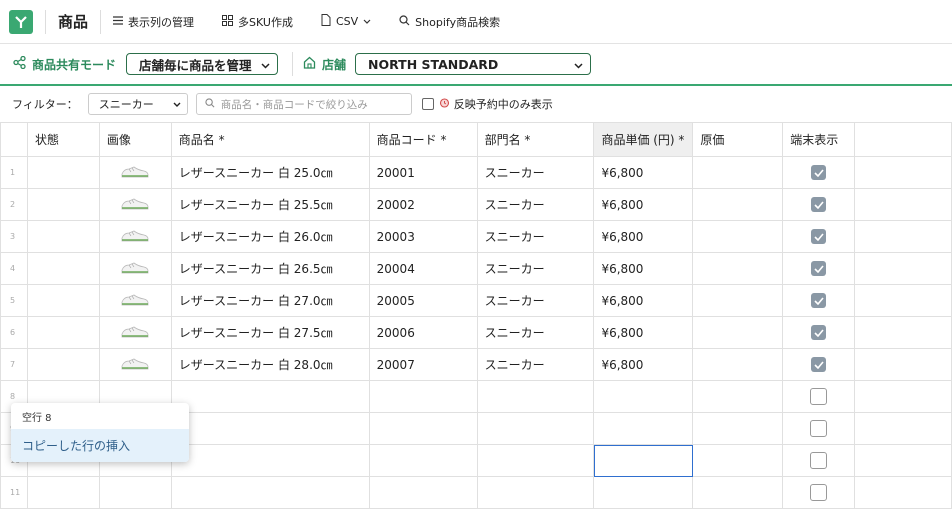  Describe the element at coordinates (270, 139) in the screenshot. I see `column-header-name: 商品名 *` at that location.